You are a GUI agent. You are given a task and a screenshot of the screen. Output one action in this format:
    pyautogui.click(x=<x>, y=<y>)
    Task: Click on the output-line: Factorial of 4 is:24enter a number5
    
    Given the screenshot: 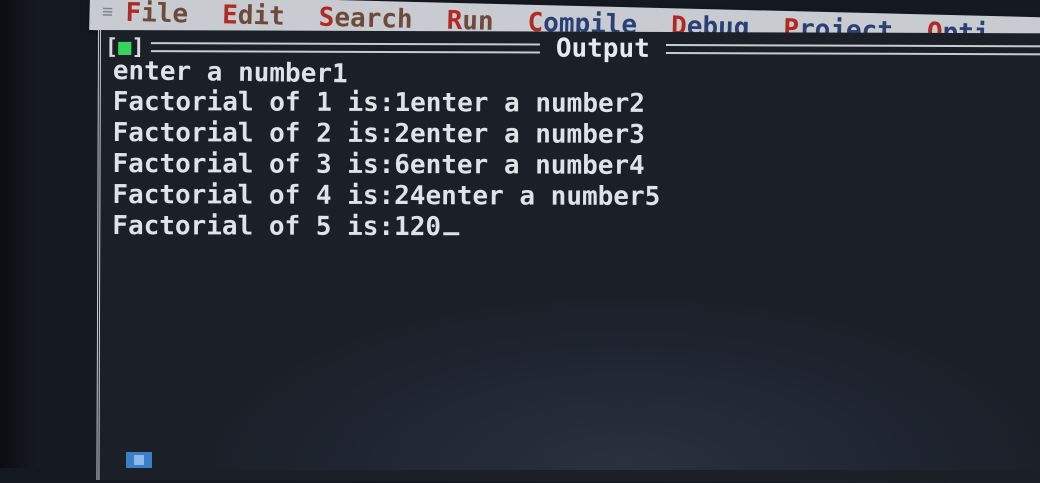 What is the action you would take?
    pyautogui.click(x=386, y=196)
    